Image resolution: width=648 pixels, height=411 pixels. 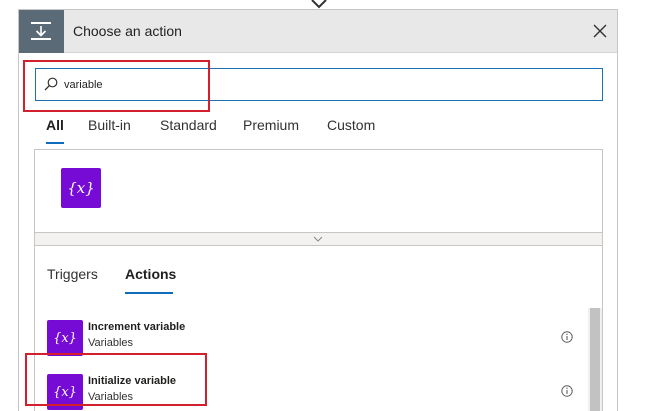 I want to click on actions-scrollbar, so click(x=595, y=359).